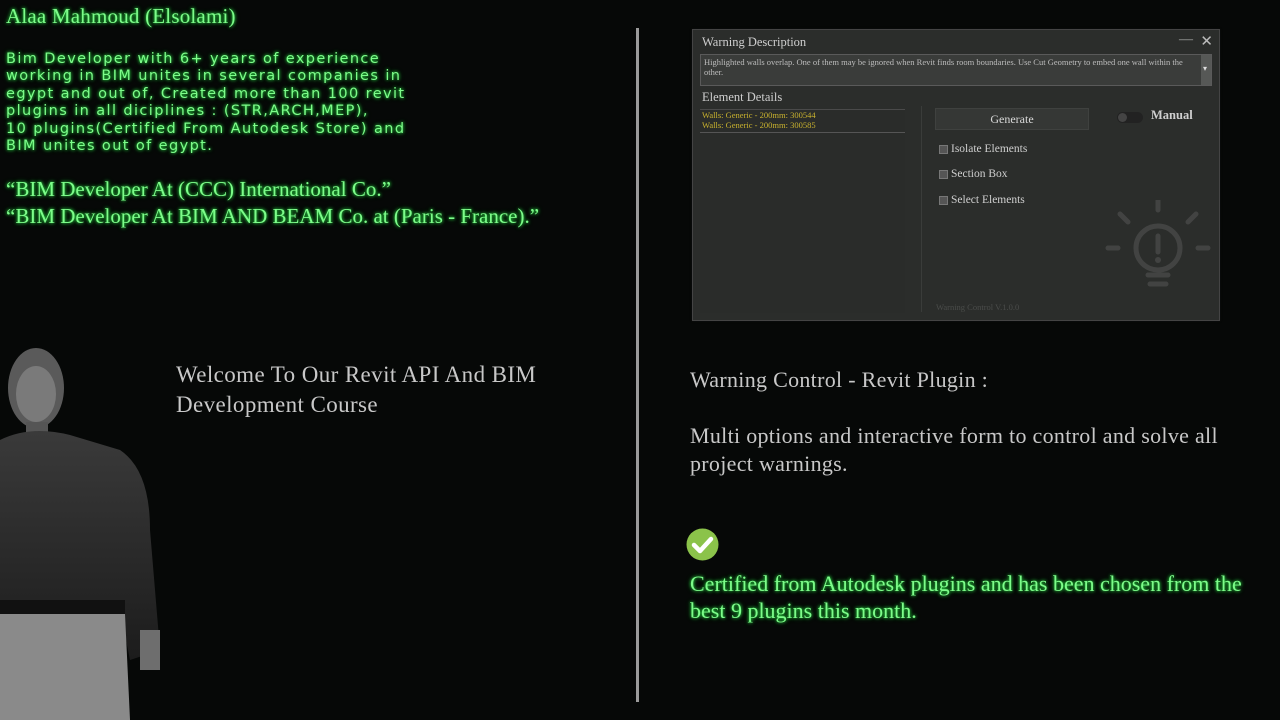  I want to click on section-box-checkbox, so click(943, 174).